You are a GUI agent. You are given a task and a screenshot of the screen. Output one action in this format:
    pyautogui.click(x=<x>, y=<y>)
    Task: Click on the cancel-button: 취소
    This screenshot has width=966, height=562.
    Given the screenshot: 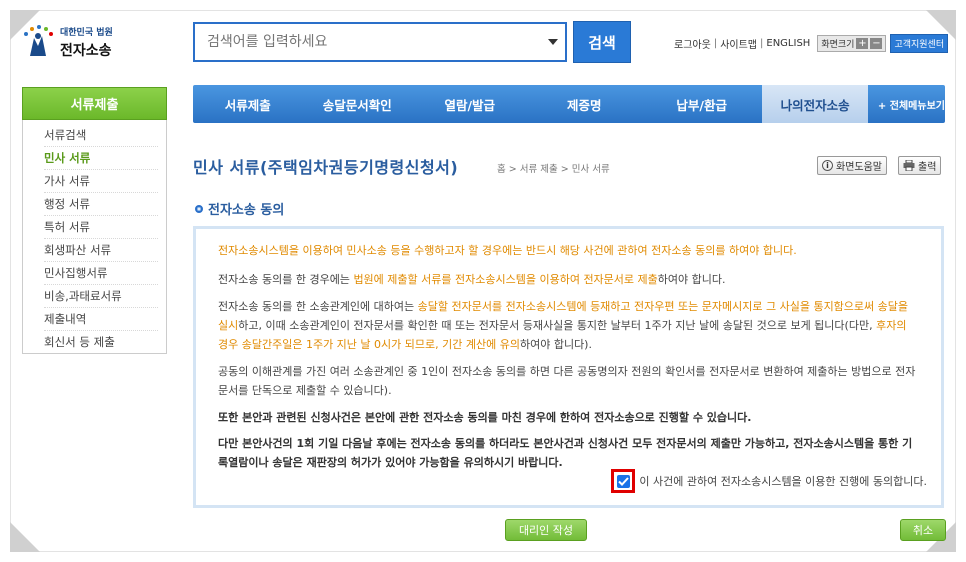 What is the action you would take?
    pyautogui.click(x=923, y=530)
    